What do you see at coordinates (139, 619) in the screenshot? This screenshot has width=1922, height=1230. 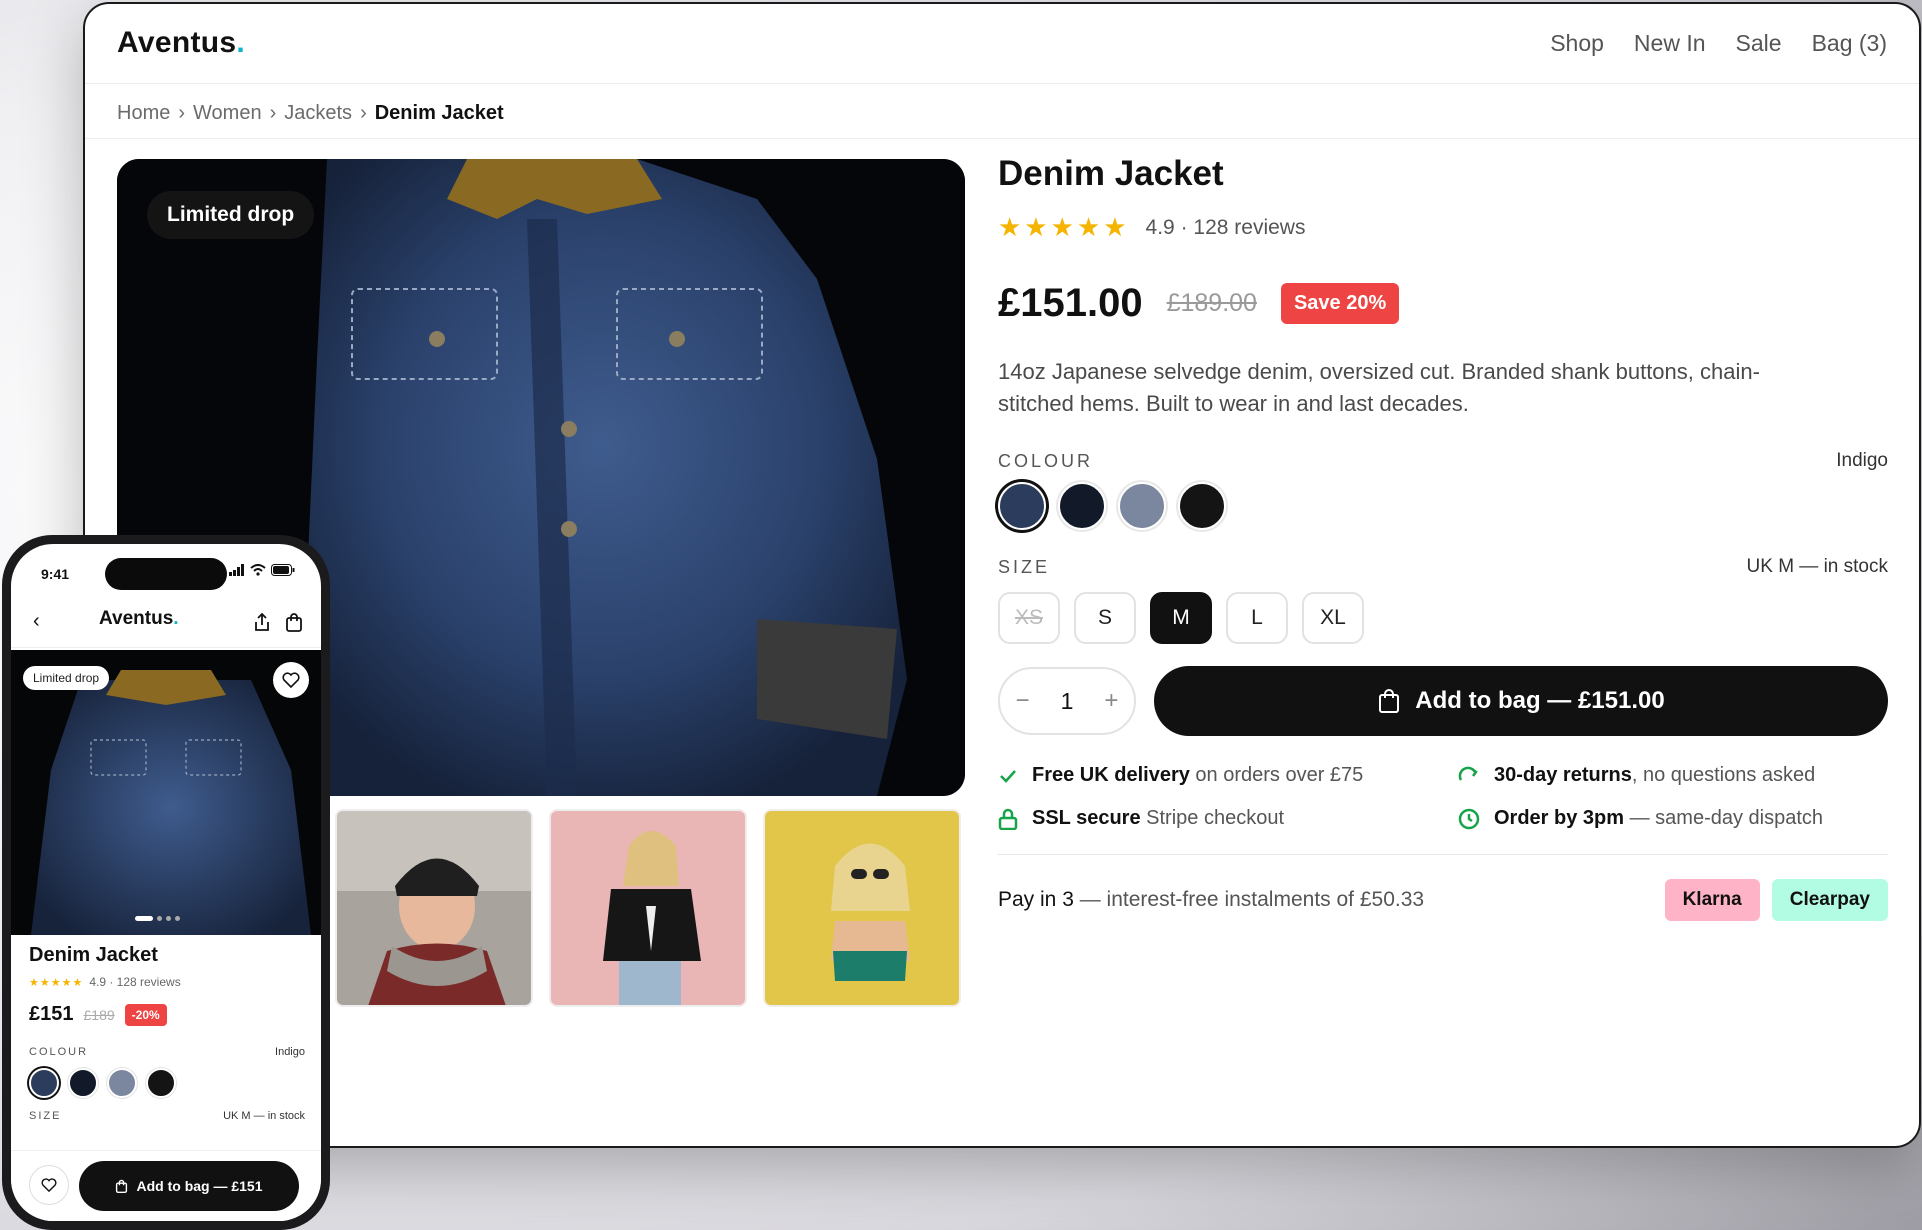 I see `mobile-brand-logo: Aventus.` at bounding box center [139, 619].